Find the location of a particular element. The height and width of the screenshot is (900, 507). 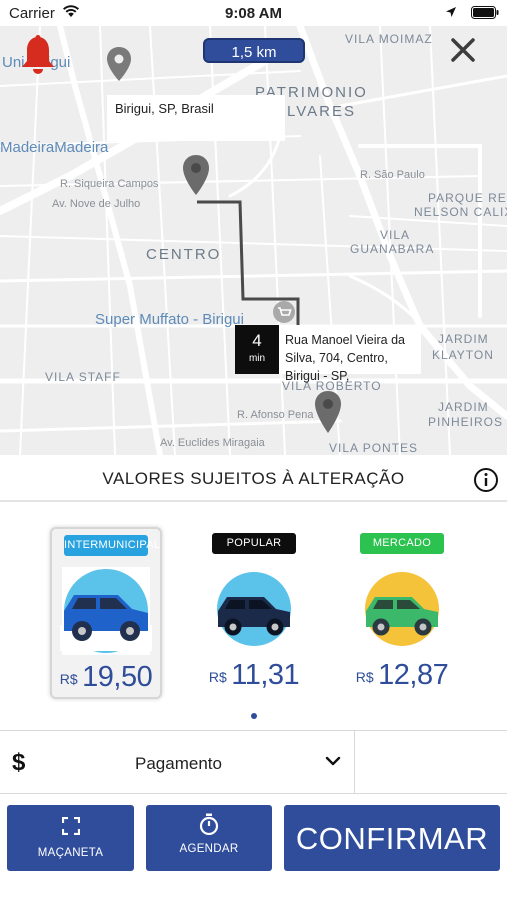

price-notice-bar: VALORES SUJEITOS À ALTERAÇÃO is located at coordinates (253, 478).